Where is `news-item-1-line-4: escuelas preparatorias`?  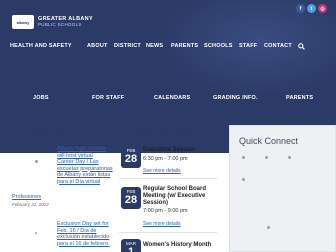 news-item-1-line-4: escuelas preparatorias is located at coordinates (85, 169).